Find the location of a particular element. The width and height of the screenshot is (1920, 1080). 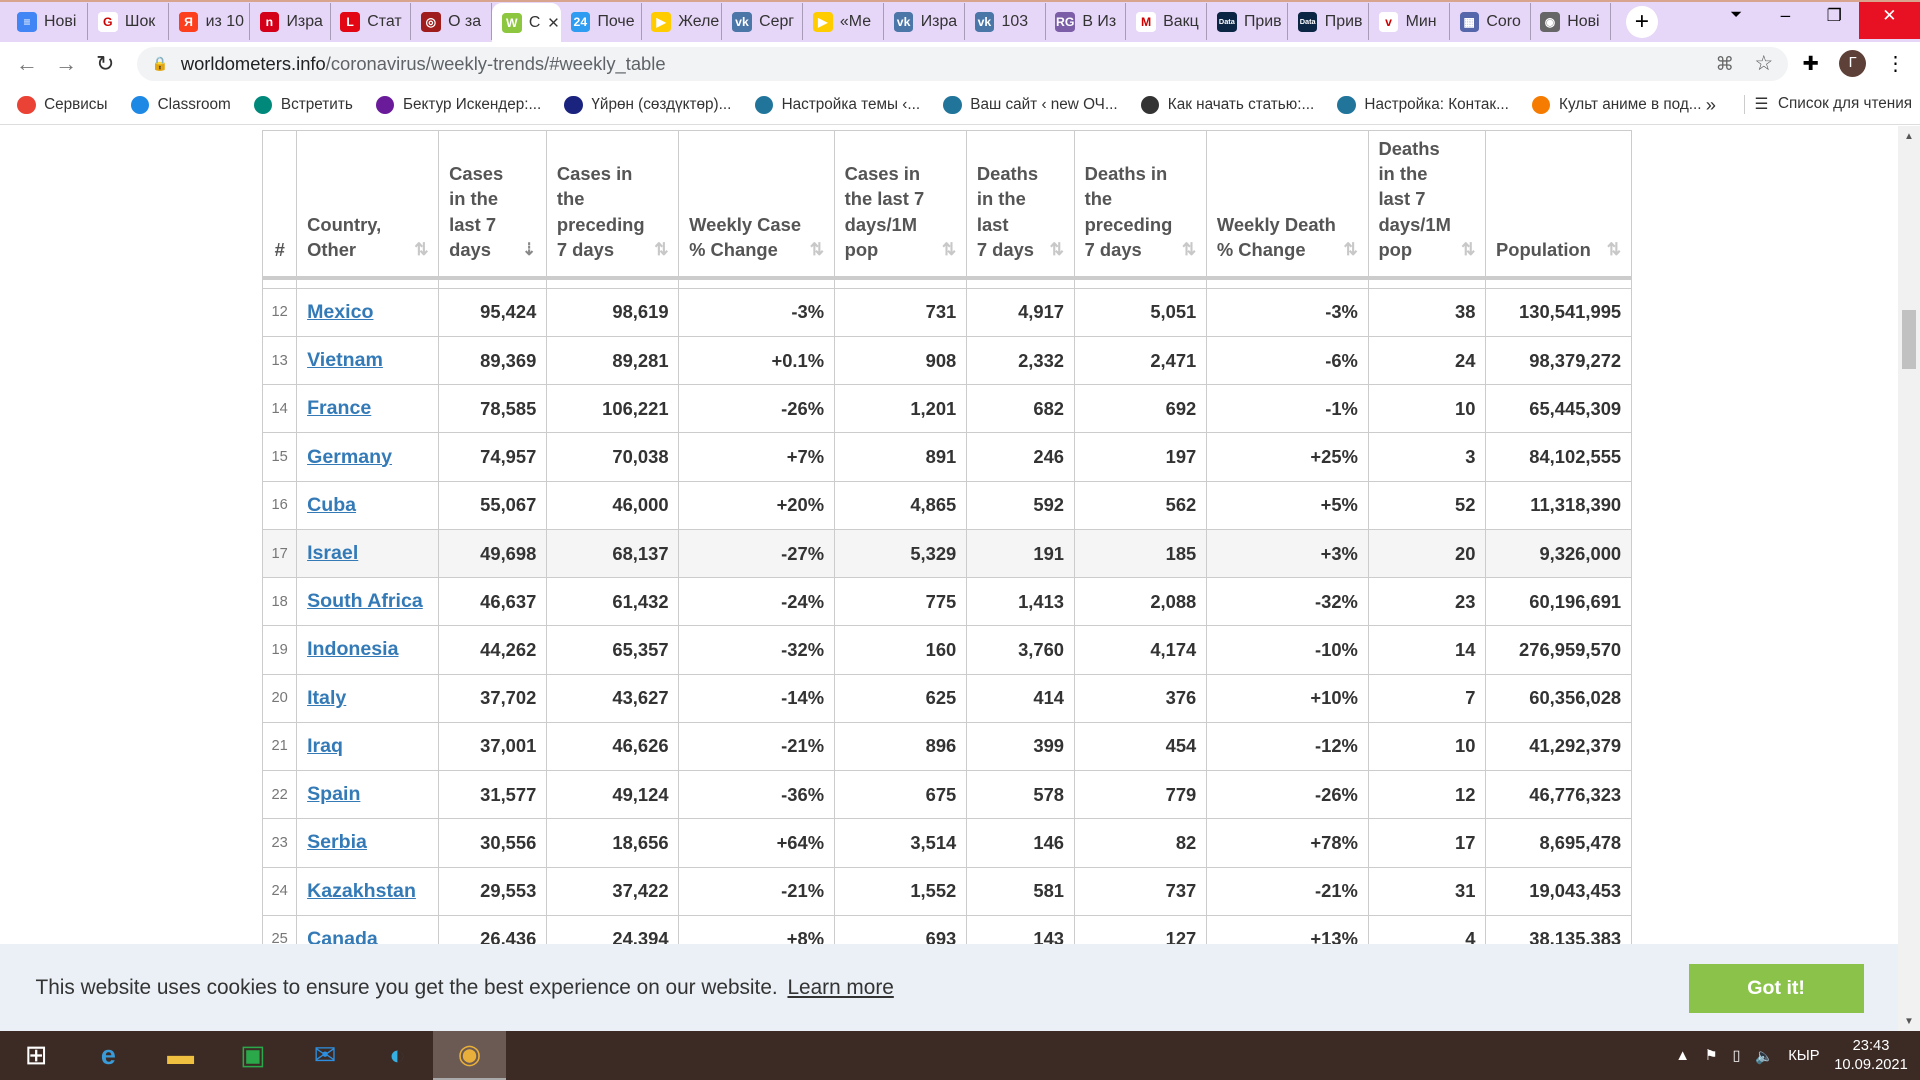

browser-tab: ◉ Нові is located at coordinates (1571, 22).